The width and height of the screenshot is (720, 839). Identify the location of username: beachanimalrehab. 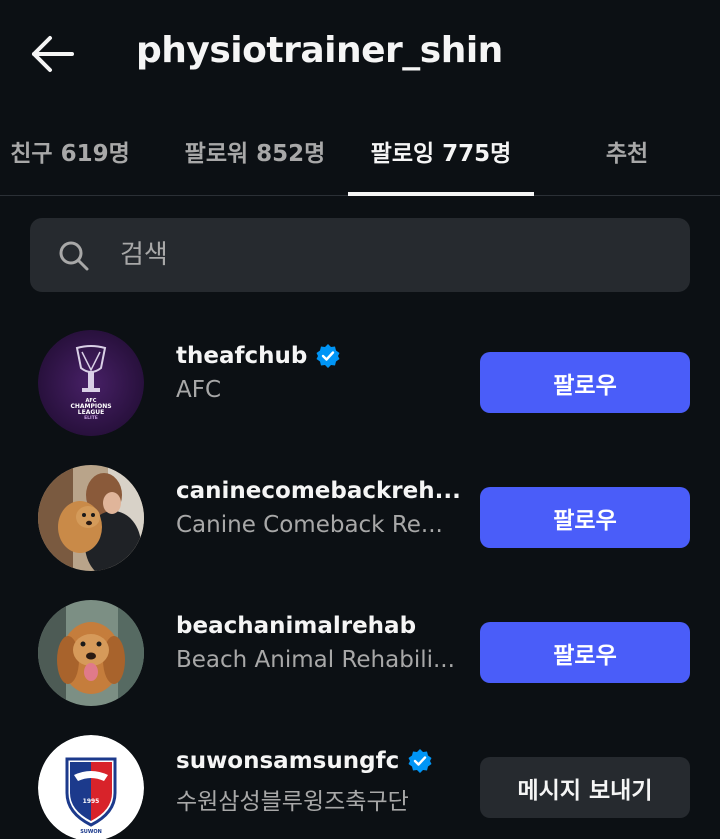
(321, 626).